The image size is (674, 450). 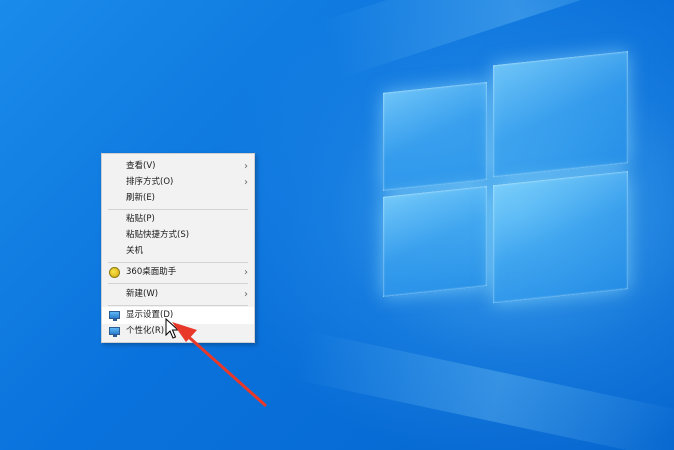 What do you see at coordinates (178, 272) in the screenshot?
I see `menu-item-360-desktop-assistant: 360桌面助手 ›` at bounding box center [178, 272].